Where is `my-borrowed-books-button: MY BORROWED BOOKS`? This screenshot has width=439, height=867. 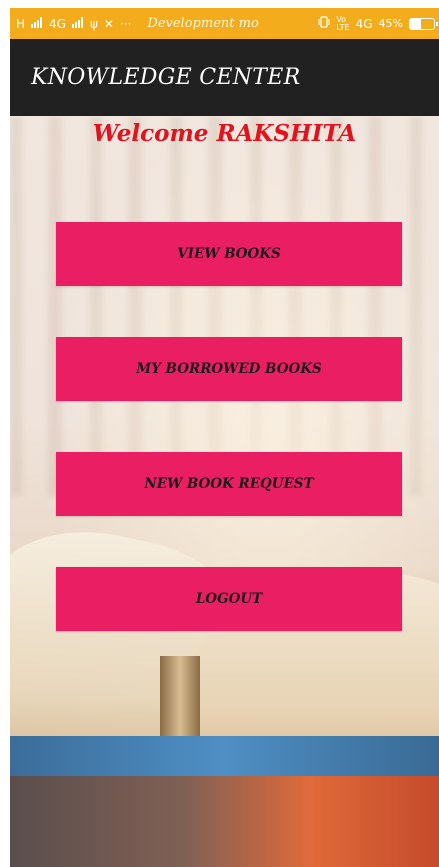
my-borrowed-books-button: MY BORROWED BOOKS is located at coordinates (229, 369).